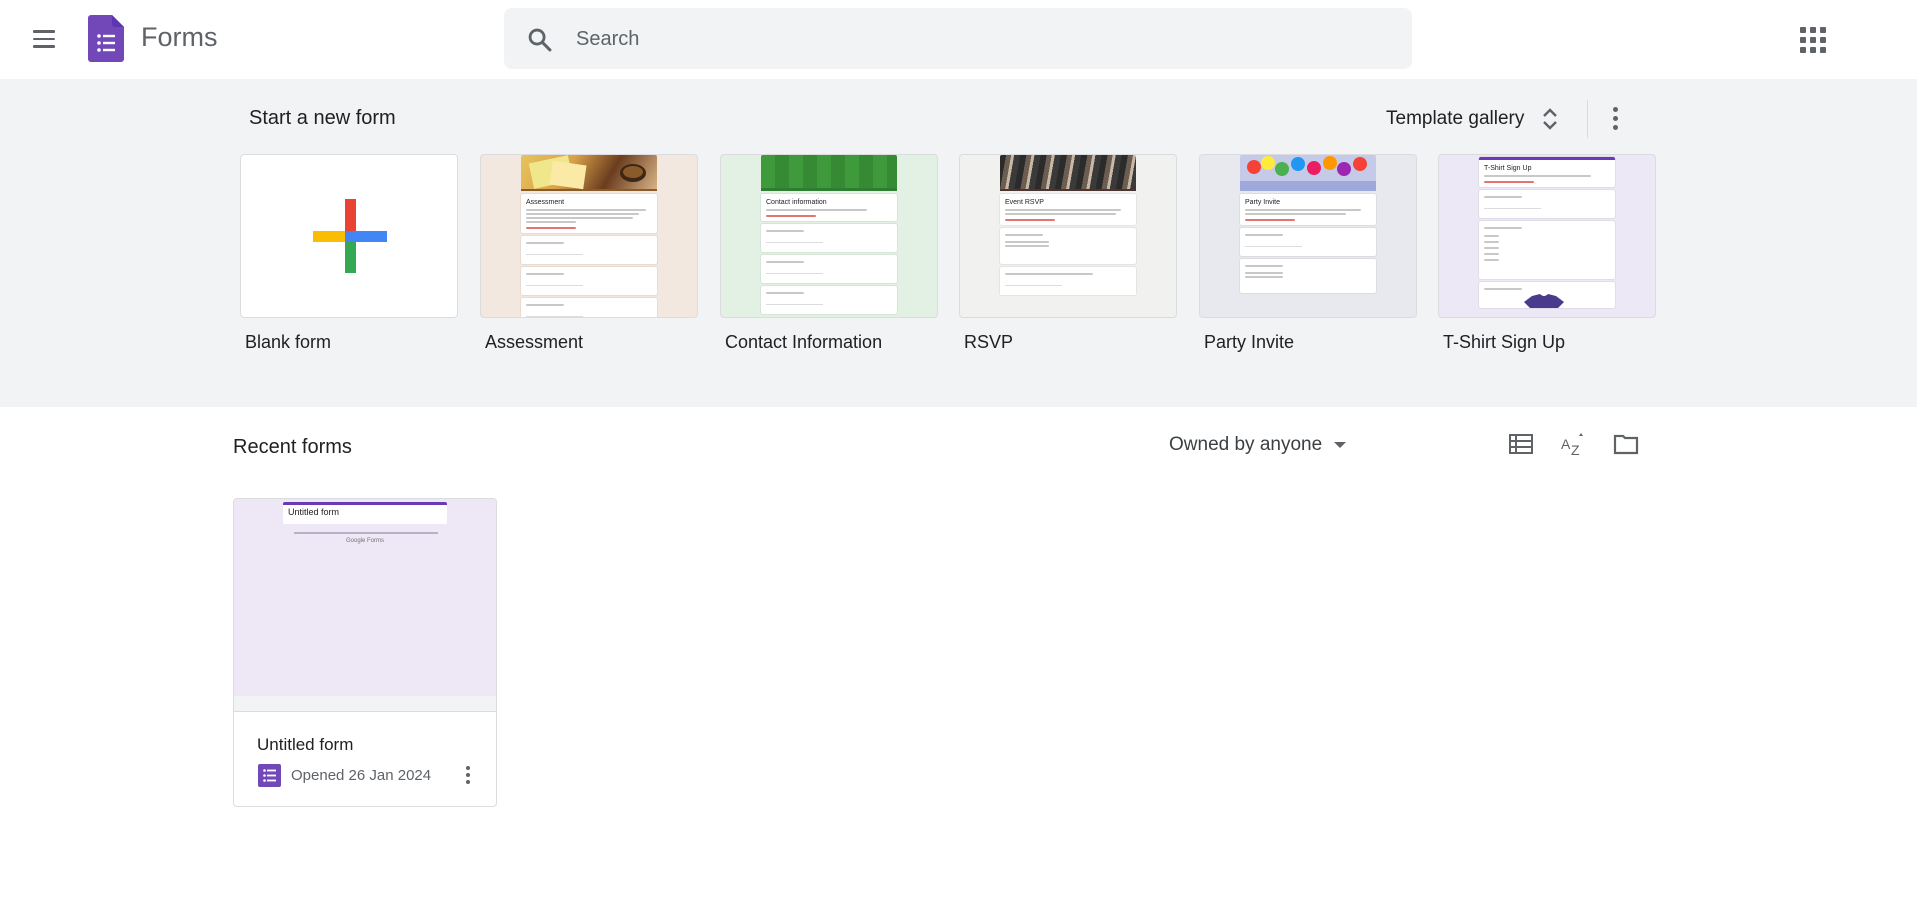 The height and width of the screenshot is (900, 1917). I want to click on mini-title-card: Party Invite, so click(1308, 209).